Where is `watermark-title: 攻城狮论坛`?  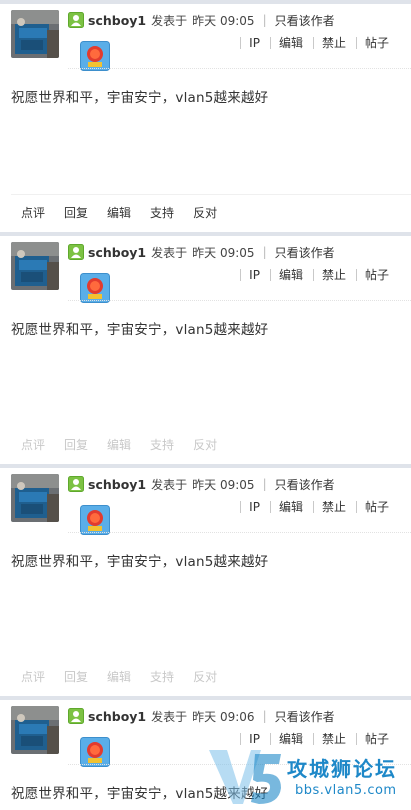 watermark-title: 攻城狮论坛 is located at coordinates (342, 769).